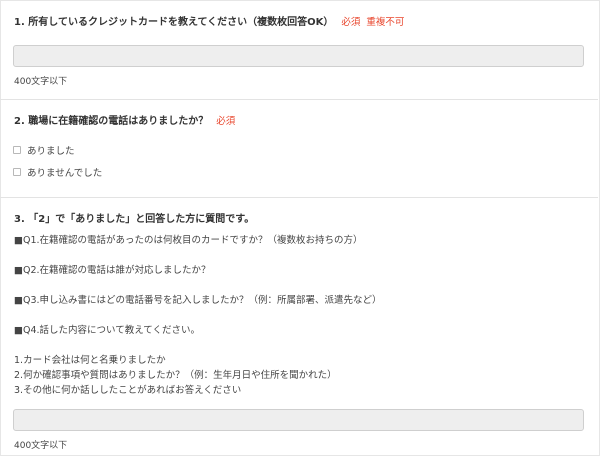  I want to click on question-3-sub-q3: ■Q3.申し込み書にはどの電話番号を記入しましたか？（例：所属部署、派遣先など）, so click(198, 300).